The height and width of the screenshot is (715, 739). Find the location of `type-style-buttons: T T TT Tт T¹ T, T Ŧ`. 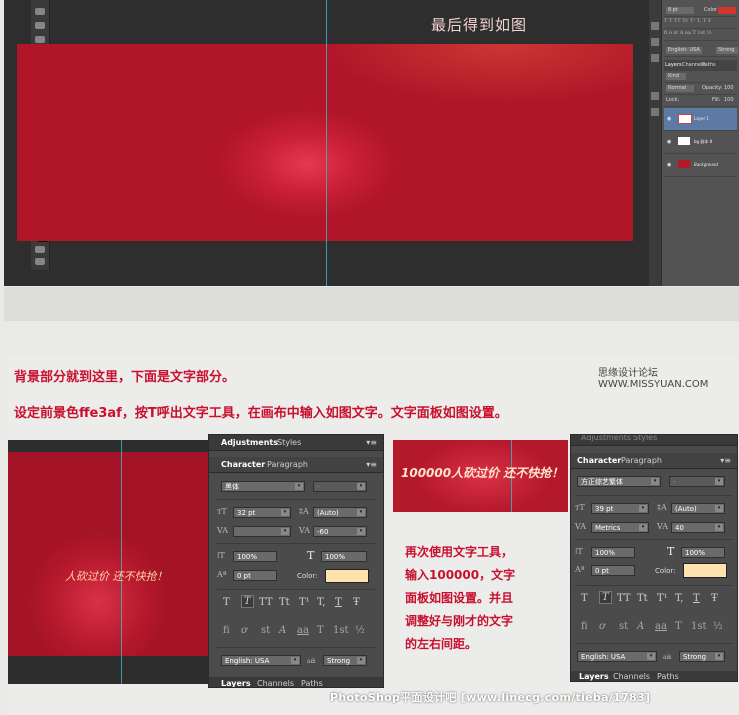

type-style-buttons: T T TT Tт T¹ T, T Ŧ is located at coordinates (700, 23).